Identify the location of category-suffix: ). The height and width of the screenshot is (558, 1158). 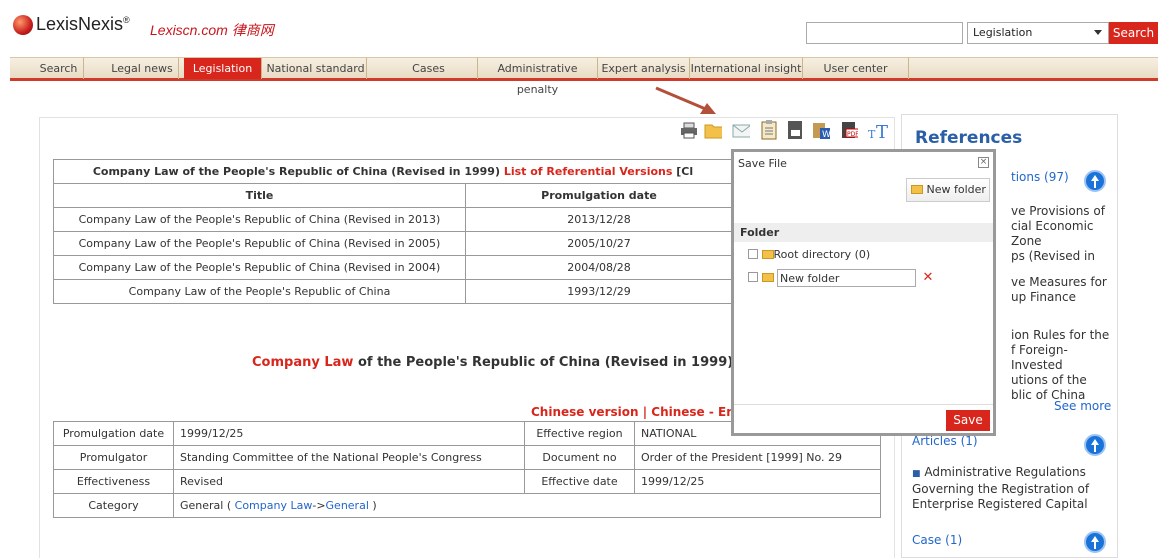
(374, 505).